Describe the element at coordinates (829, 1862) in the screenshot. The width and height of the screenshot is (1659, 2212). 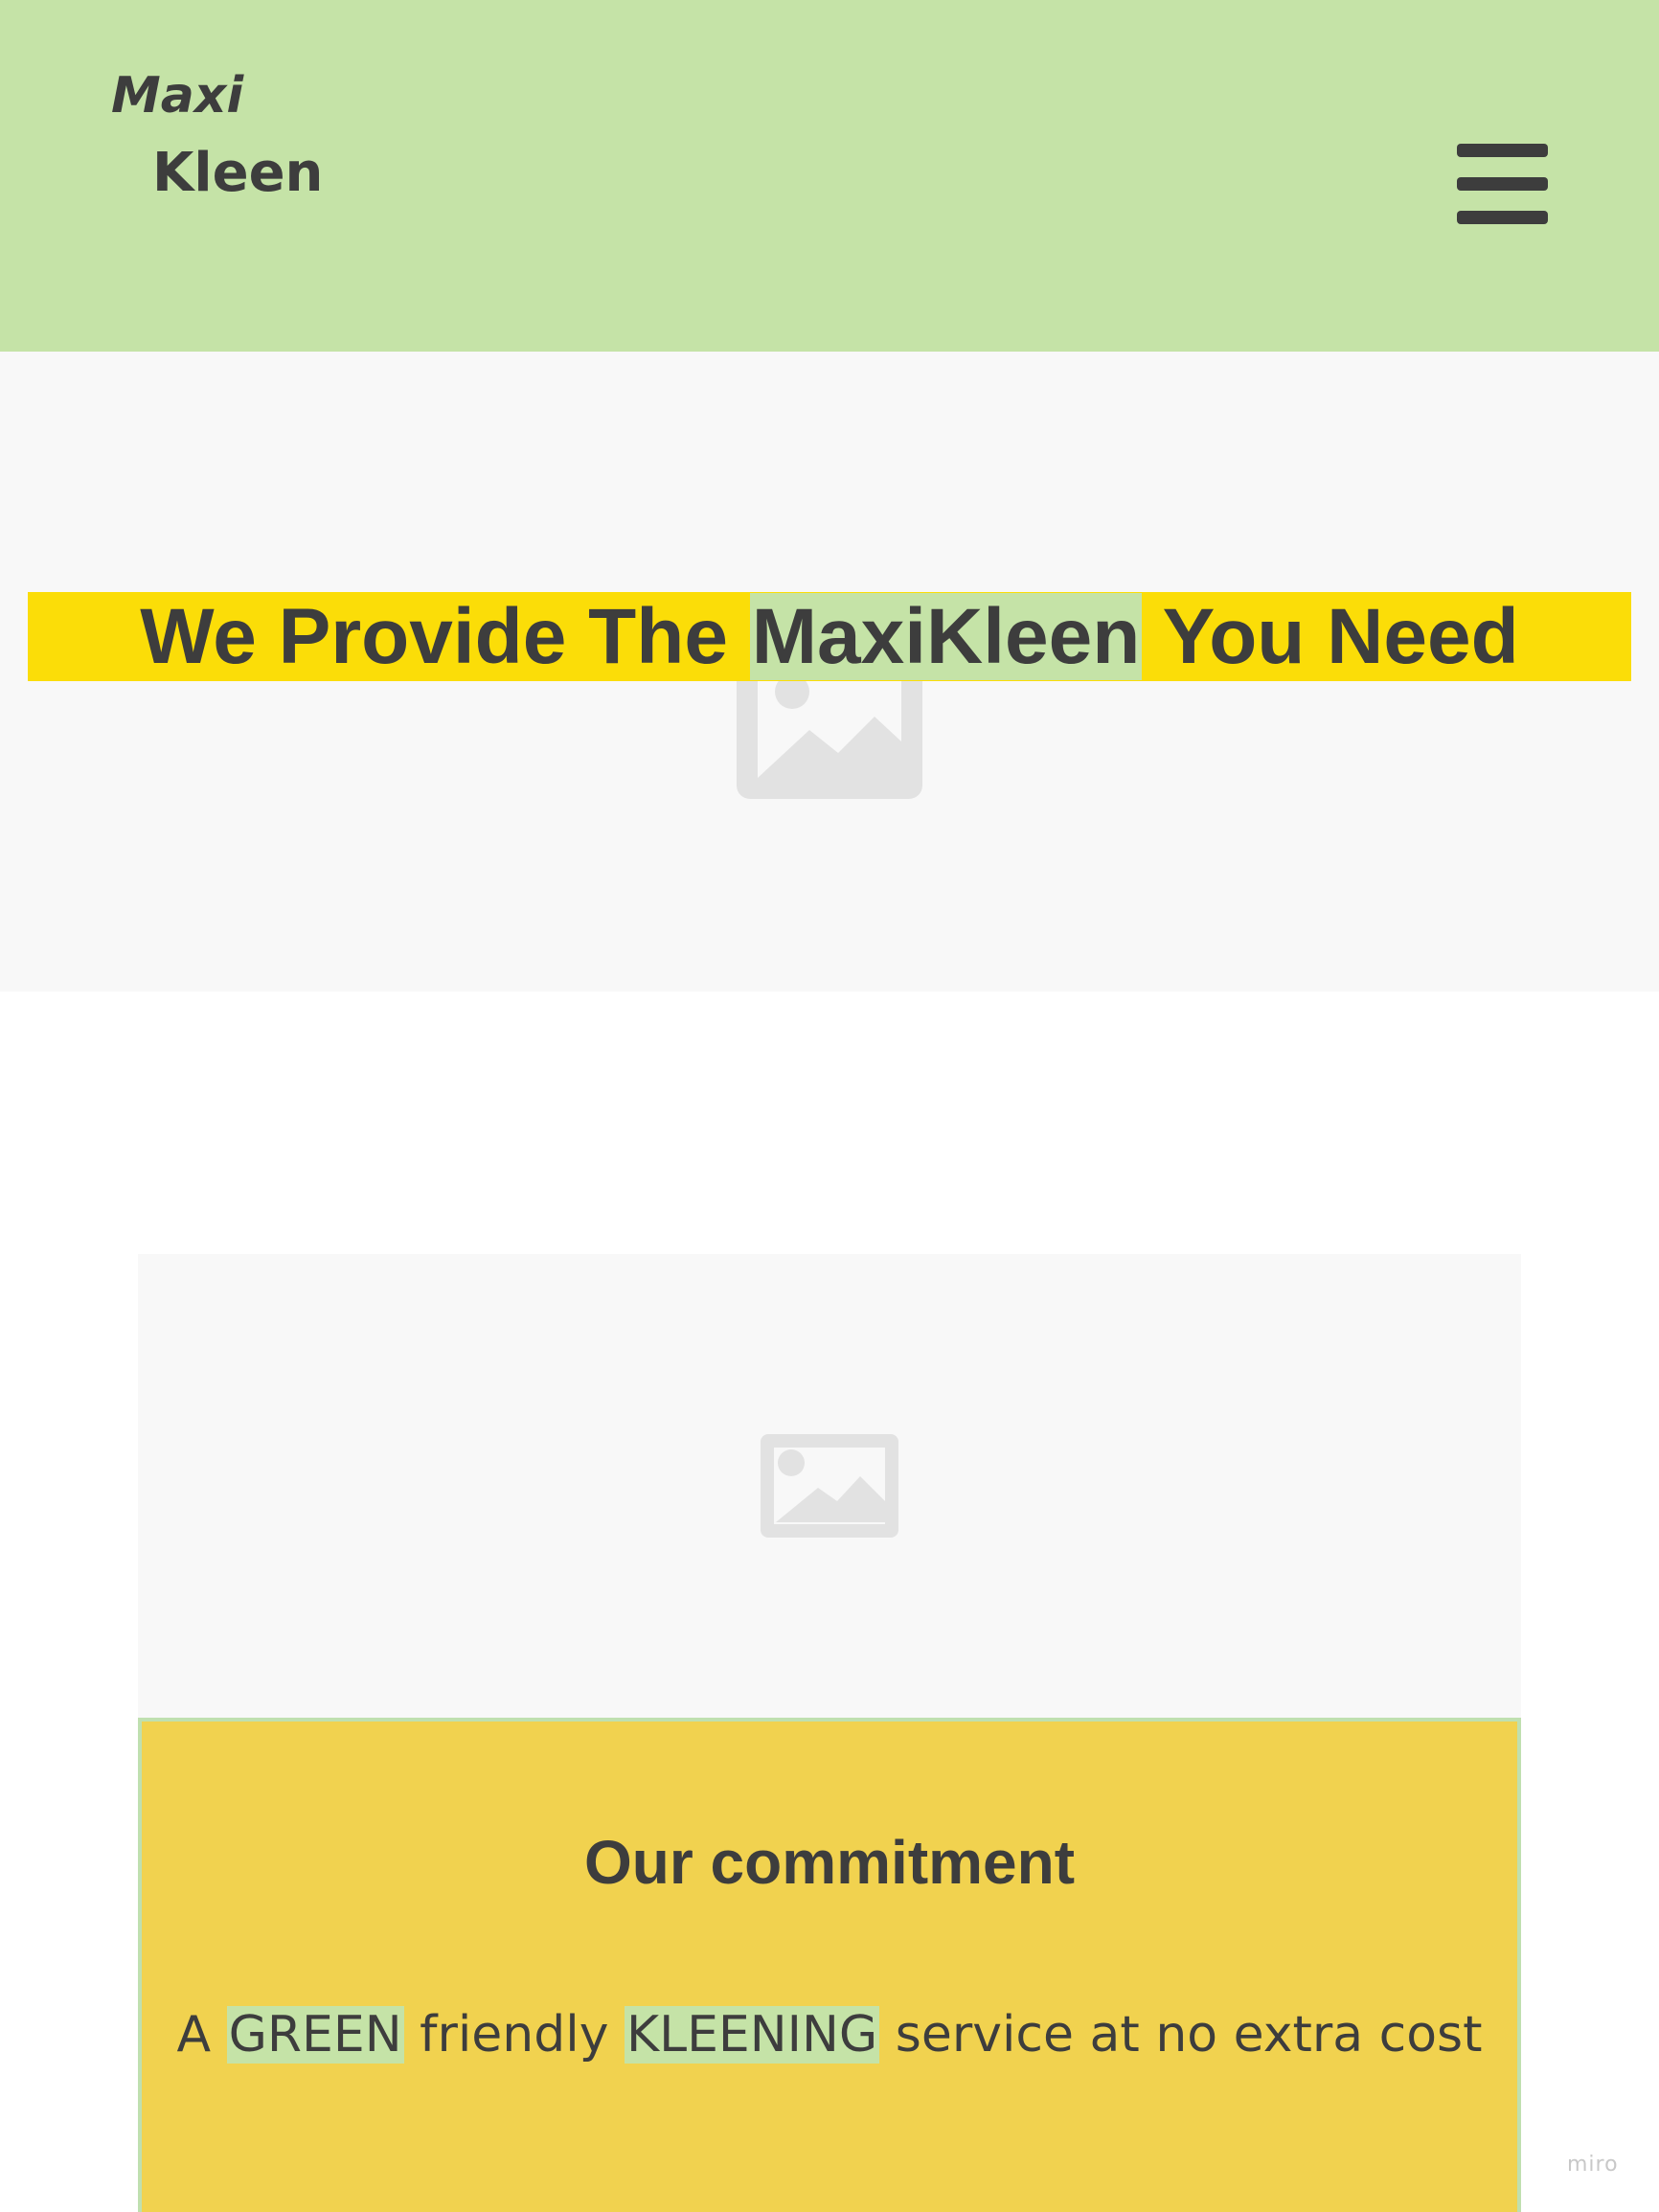
I see `commitment-title: Our commitment` at that location.